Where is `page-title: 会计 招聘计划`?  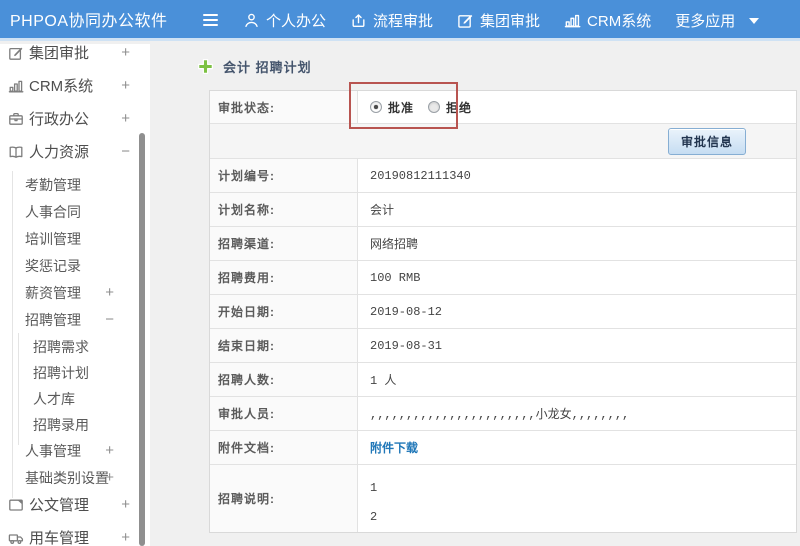 page-title: 会计 招聘计划 is located at coordinates (267, 67).